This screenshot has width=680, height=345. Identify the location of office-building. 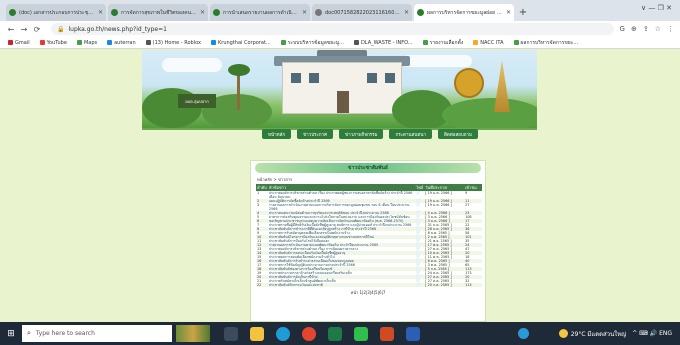
(342, 88).